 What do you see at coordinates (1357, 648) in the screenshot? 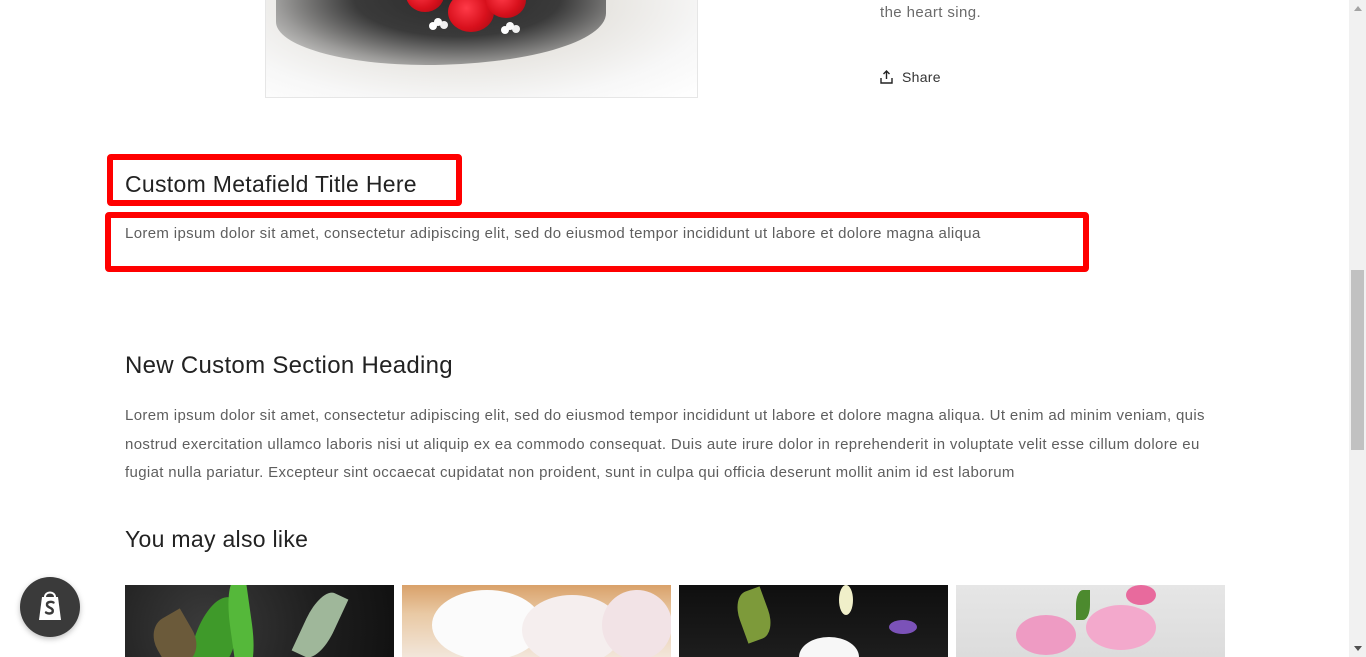
I see `scroll-down-arrow` at bounding box center [1357, 648].